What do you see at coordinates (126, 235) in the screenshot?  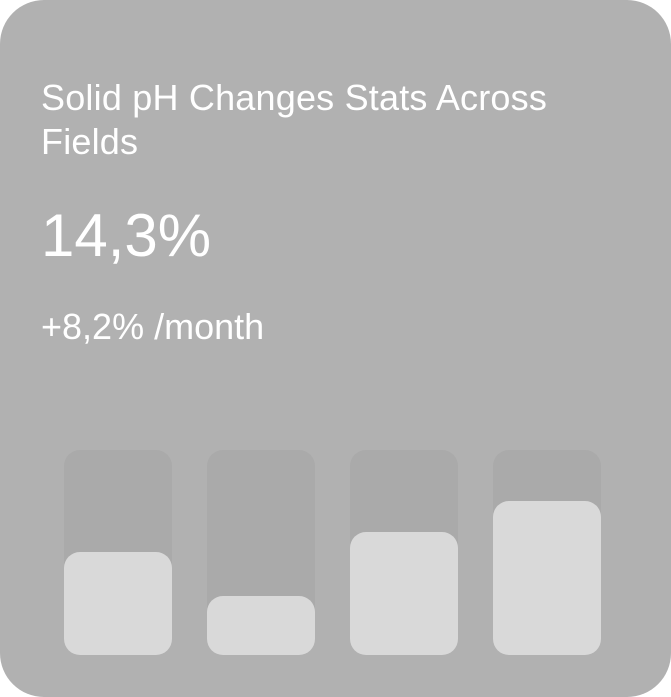 I see `stat-value: 14,3%` at bounding box center [126, 235].